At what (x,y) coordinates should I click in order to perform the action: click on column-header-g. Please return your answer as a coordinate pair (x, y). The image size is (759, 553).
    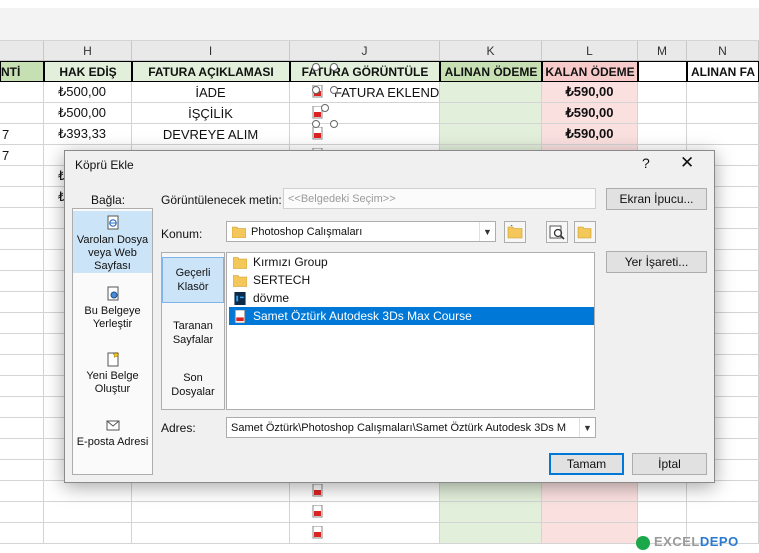
    Looking at the image, I should click on (22, 51).